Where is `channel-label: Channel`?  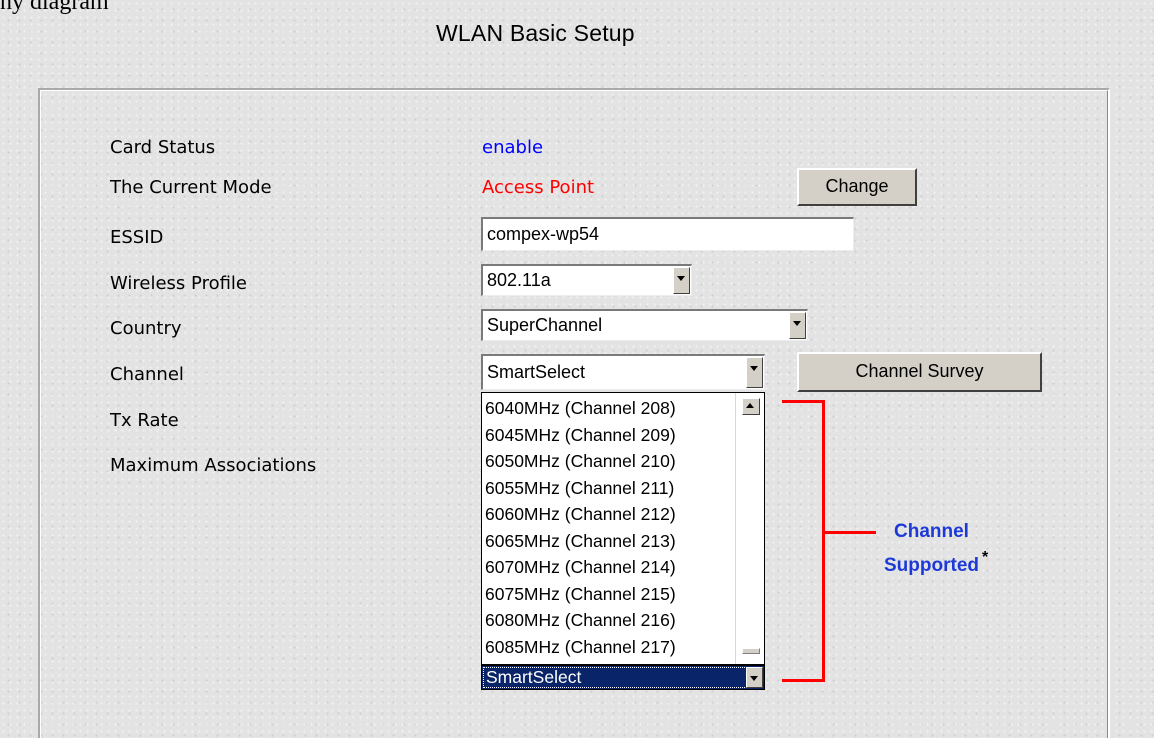 channel-label: Channel is located at coordinates (147, 374).